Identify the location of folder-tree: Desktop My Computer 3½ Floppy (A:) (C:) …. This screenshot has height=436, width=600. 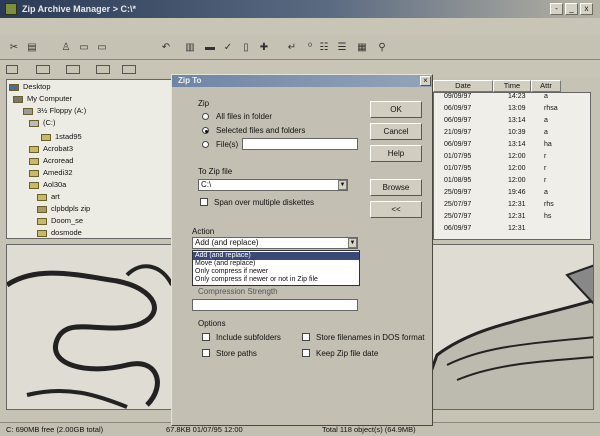
(89, 159).